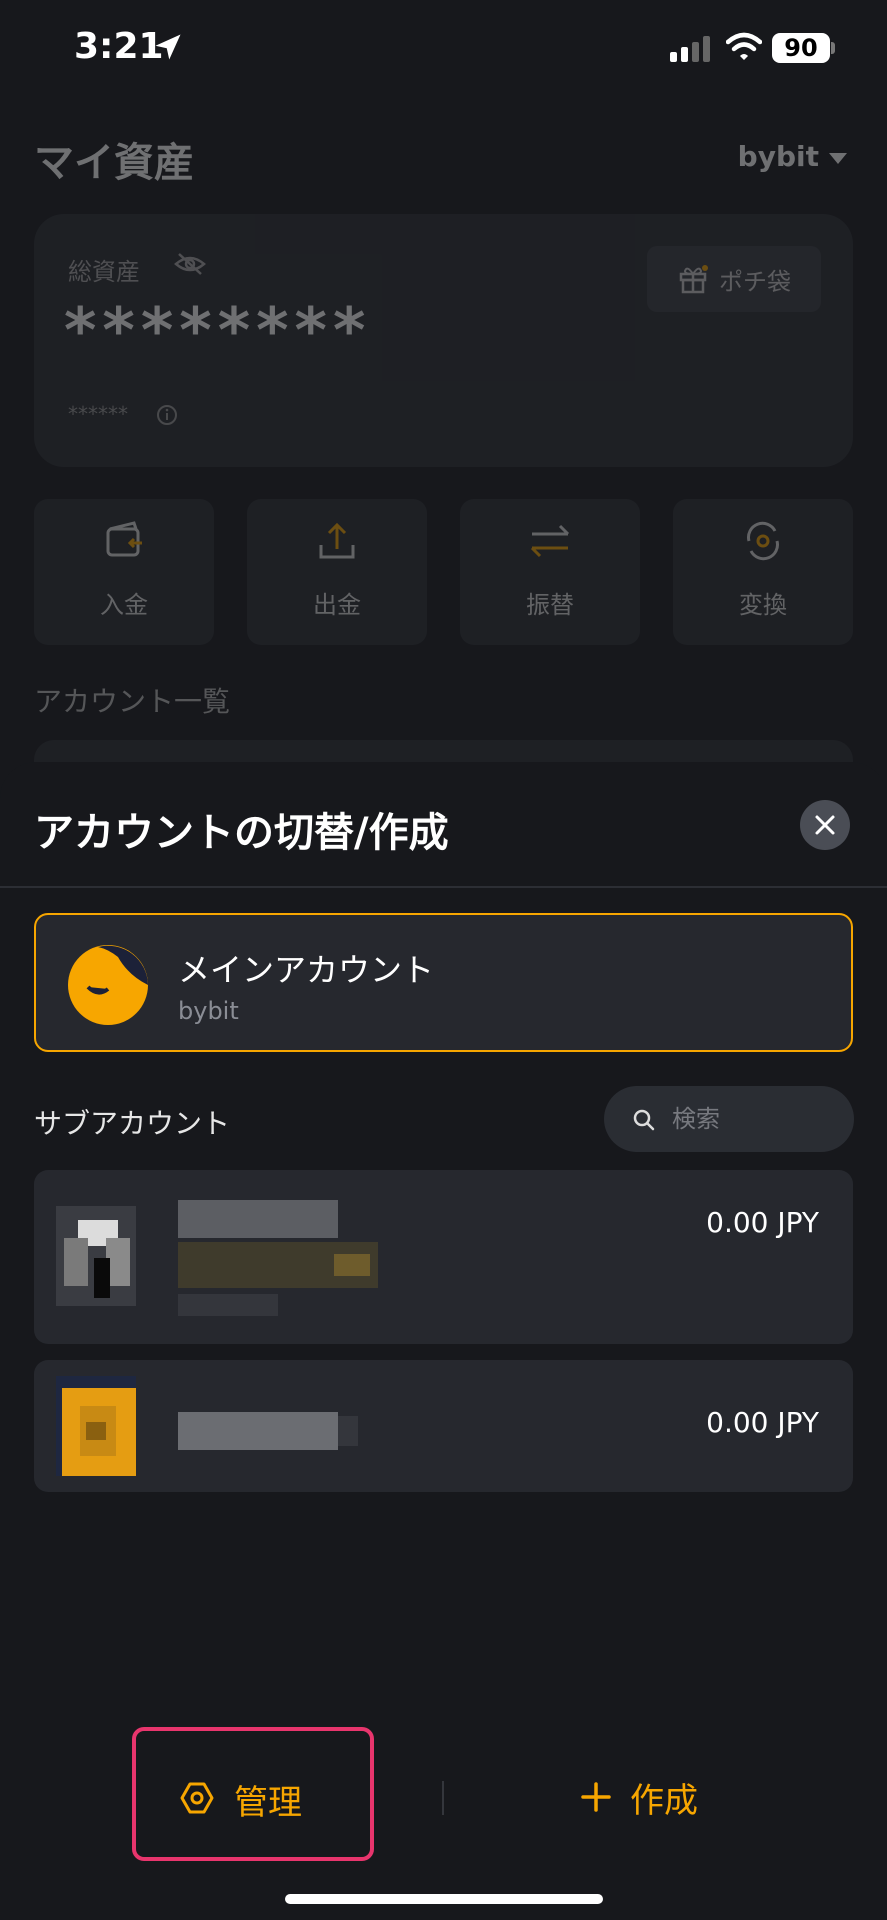 The image size is (887, 1920). What do you see at coordinates (132, 1123) in the screenshot?
I see `sub-accounts-title: サブアカウント` at bounding box center [132, 1123].